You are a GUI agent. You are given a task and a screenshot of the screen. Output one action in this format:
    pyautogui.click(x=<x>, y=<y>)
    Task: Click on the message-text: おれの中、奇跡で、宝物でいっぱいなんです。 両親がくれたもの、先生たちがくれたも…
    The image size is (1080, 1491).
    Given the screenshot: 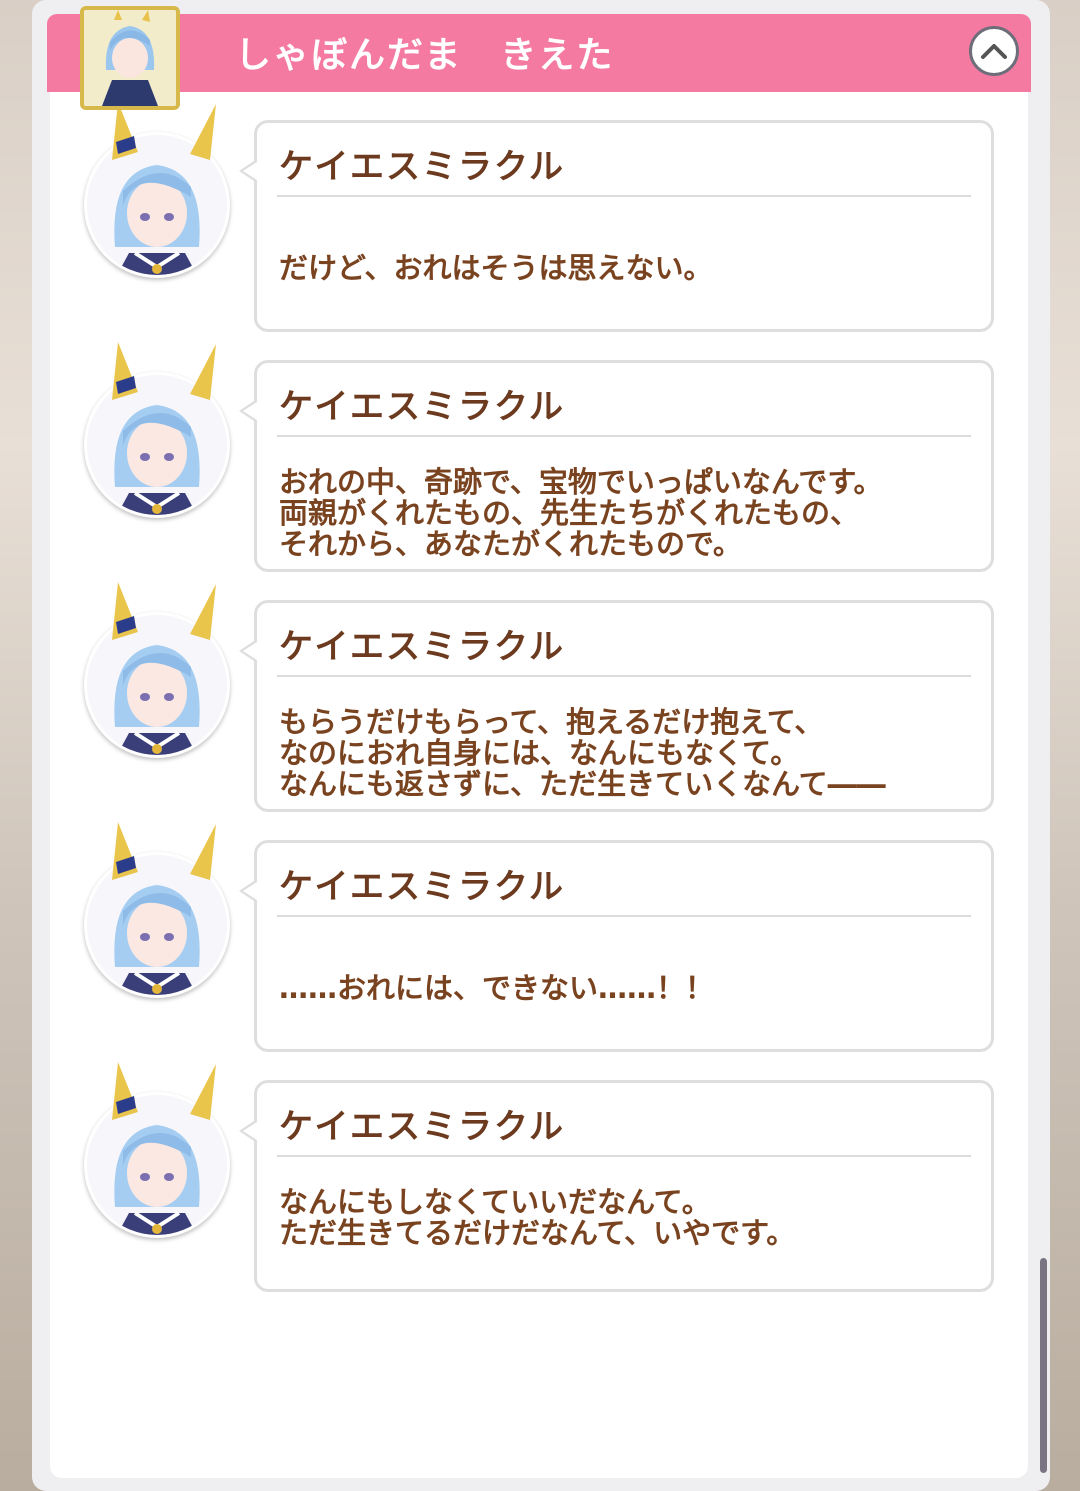 What is the action you would take?
    pyautogui.click(x=581, y=513)
    